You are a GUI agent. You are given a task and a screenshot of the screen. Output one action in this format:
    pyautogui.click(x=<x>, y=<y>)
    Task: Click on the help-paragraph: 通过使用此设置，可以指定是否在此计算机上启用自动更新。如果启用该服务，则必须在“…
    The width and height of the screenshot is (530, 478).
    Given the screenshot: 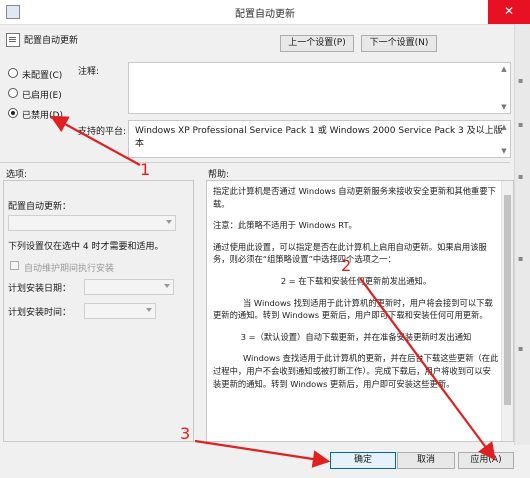 What is the action you would take?
    pyautogui.click(x=350, y=253)
    